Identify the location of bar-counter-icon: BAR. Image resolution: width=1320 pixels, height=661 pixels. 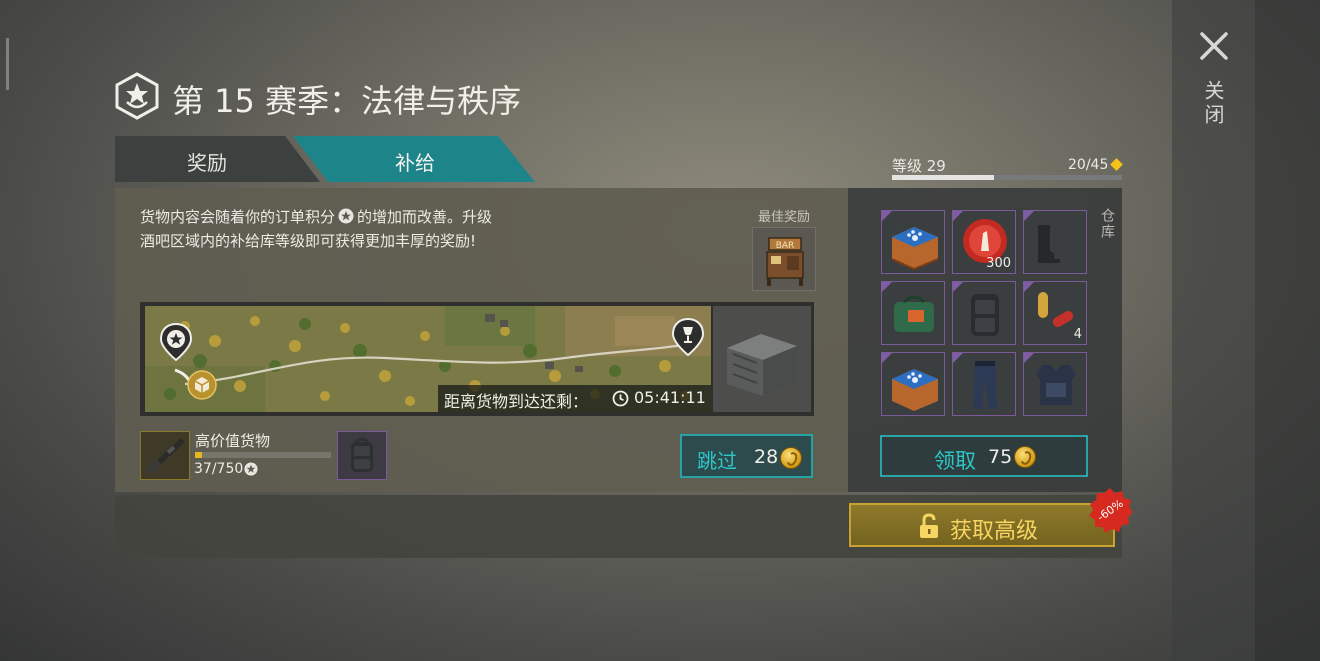
(785, 261).